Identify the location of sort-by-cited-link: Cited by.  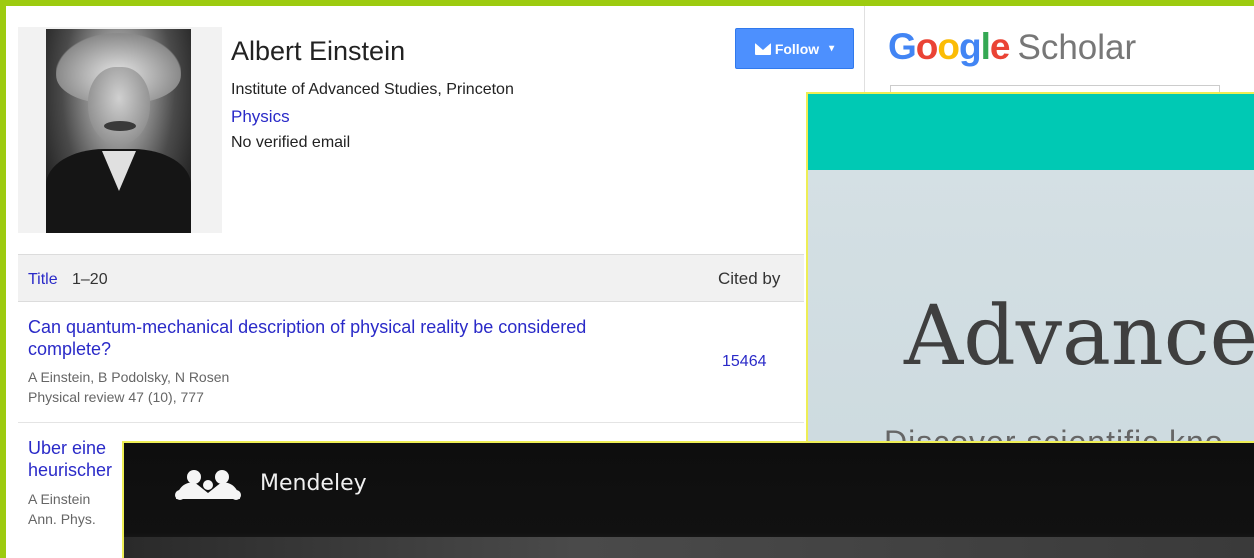
(749, 279).